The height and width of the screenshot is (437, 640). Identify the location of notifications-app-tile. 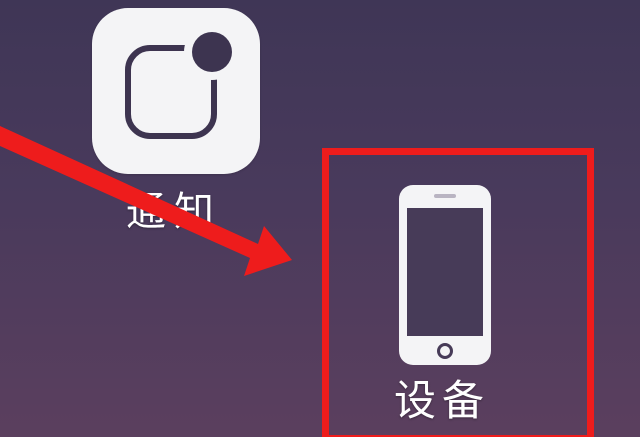
(176, 91).